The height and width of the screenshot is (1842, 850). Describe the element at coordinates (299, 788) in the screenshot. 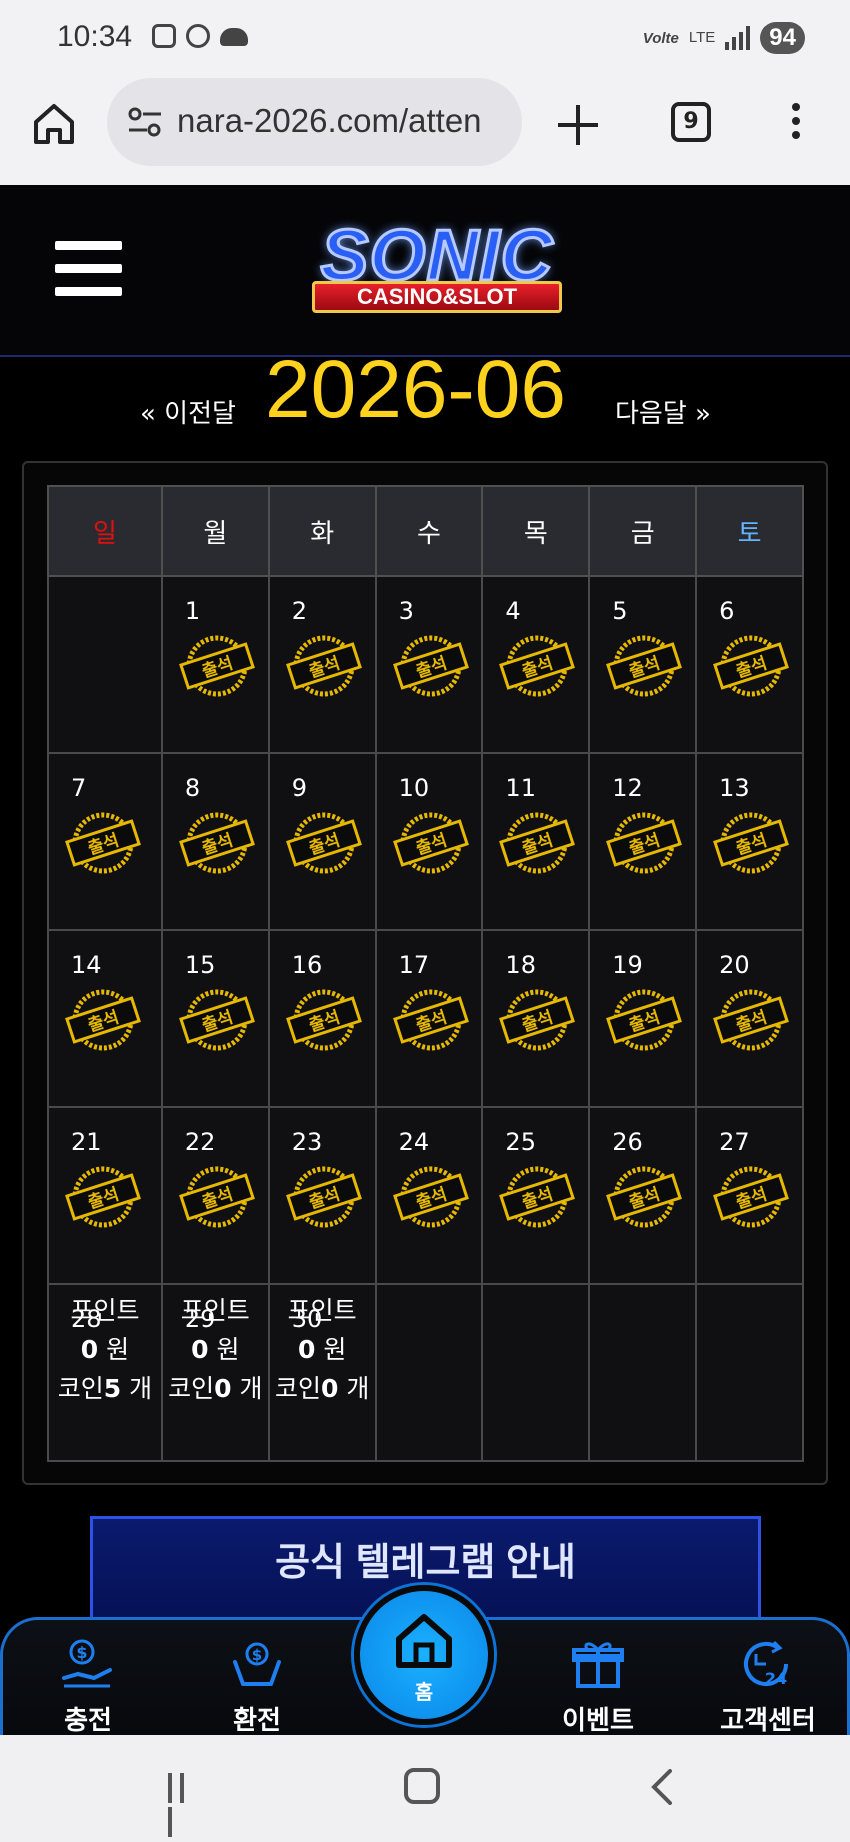

I see `day-number: 9` at that location.